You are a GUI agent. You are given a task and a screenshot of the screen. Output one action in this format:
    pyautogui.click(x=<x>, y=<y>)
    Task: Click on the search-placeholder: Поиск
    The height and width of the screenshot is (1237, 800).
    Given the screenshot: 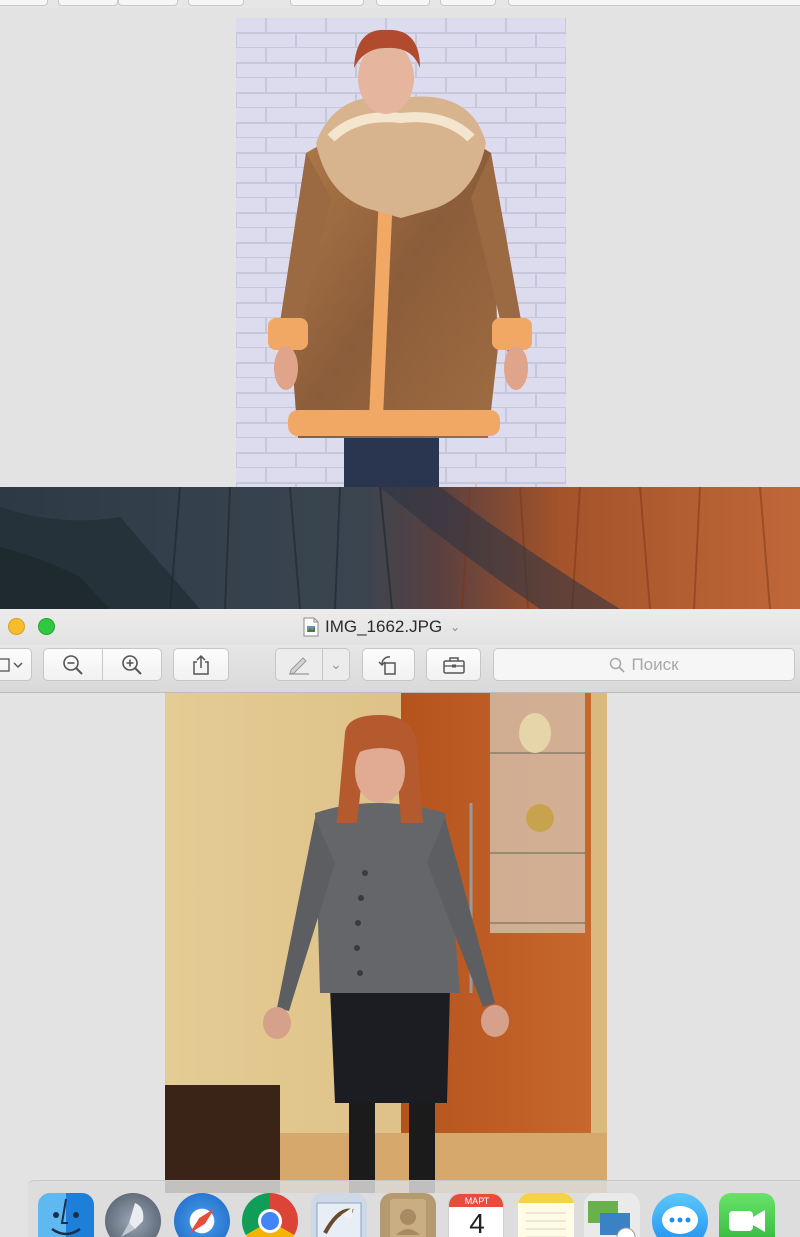 What is the action you would take?
    pyautogui.click(x=655, y=664)
    